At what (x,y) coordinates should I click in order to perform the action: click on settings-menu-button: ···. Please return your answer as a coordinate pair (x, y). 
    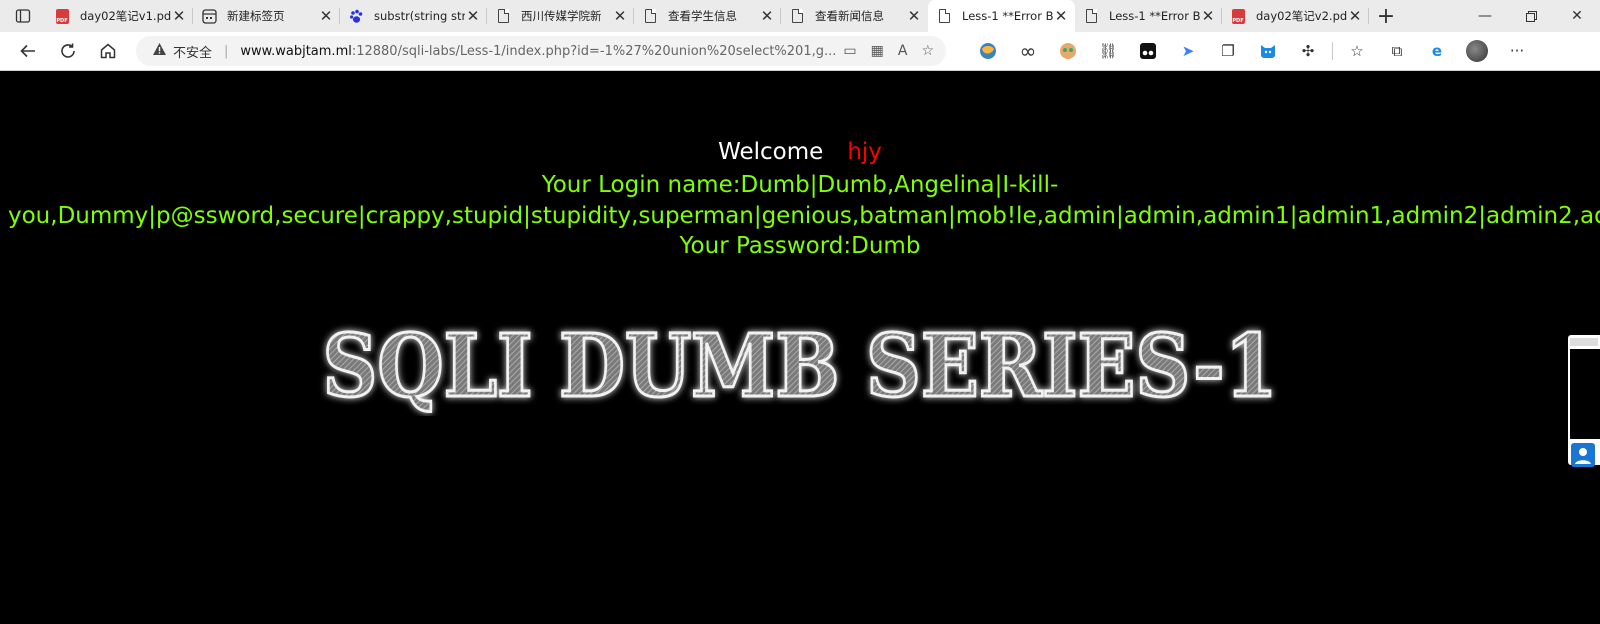
    Looking at the image, I should click on (1517, 51).